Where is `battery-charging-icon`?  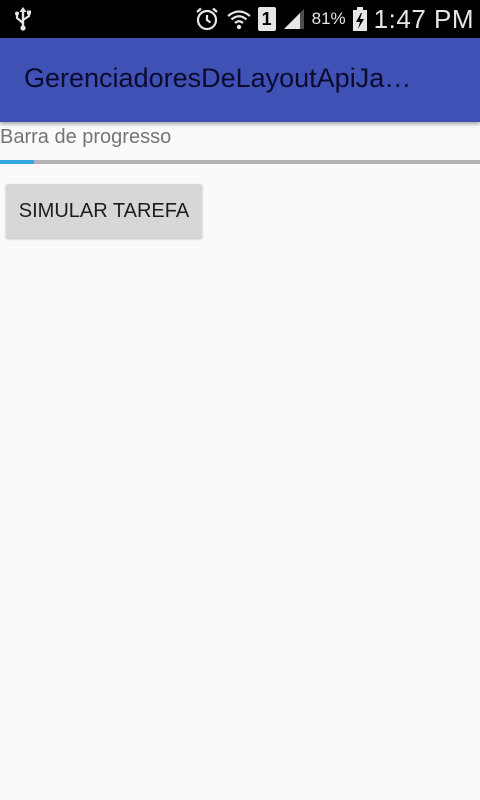 battery-charging-icon is located at coordinates (360, 19).